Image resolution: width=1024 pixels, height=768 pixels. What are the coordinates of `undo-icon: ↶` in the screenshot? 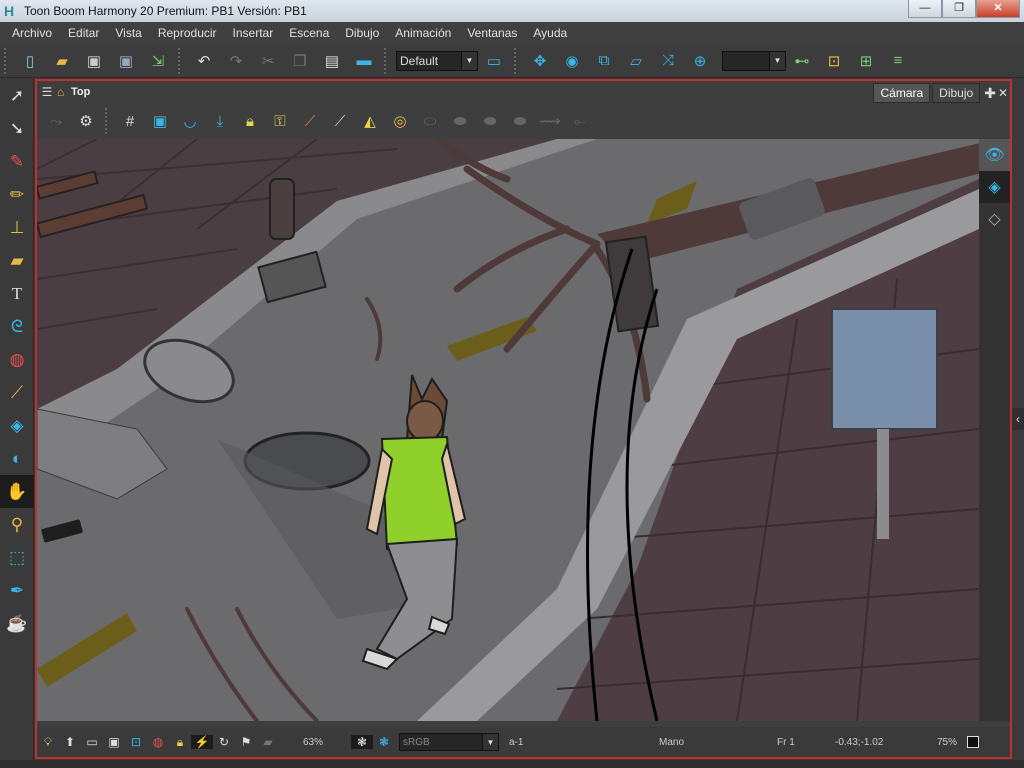 It's located at (204, 61).